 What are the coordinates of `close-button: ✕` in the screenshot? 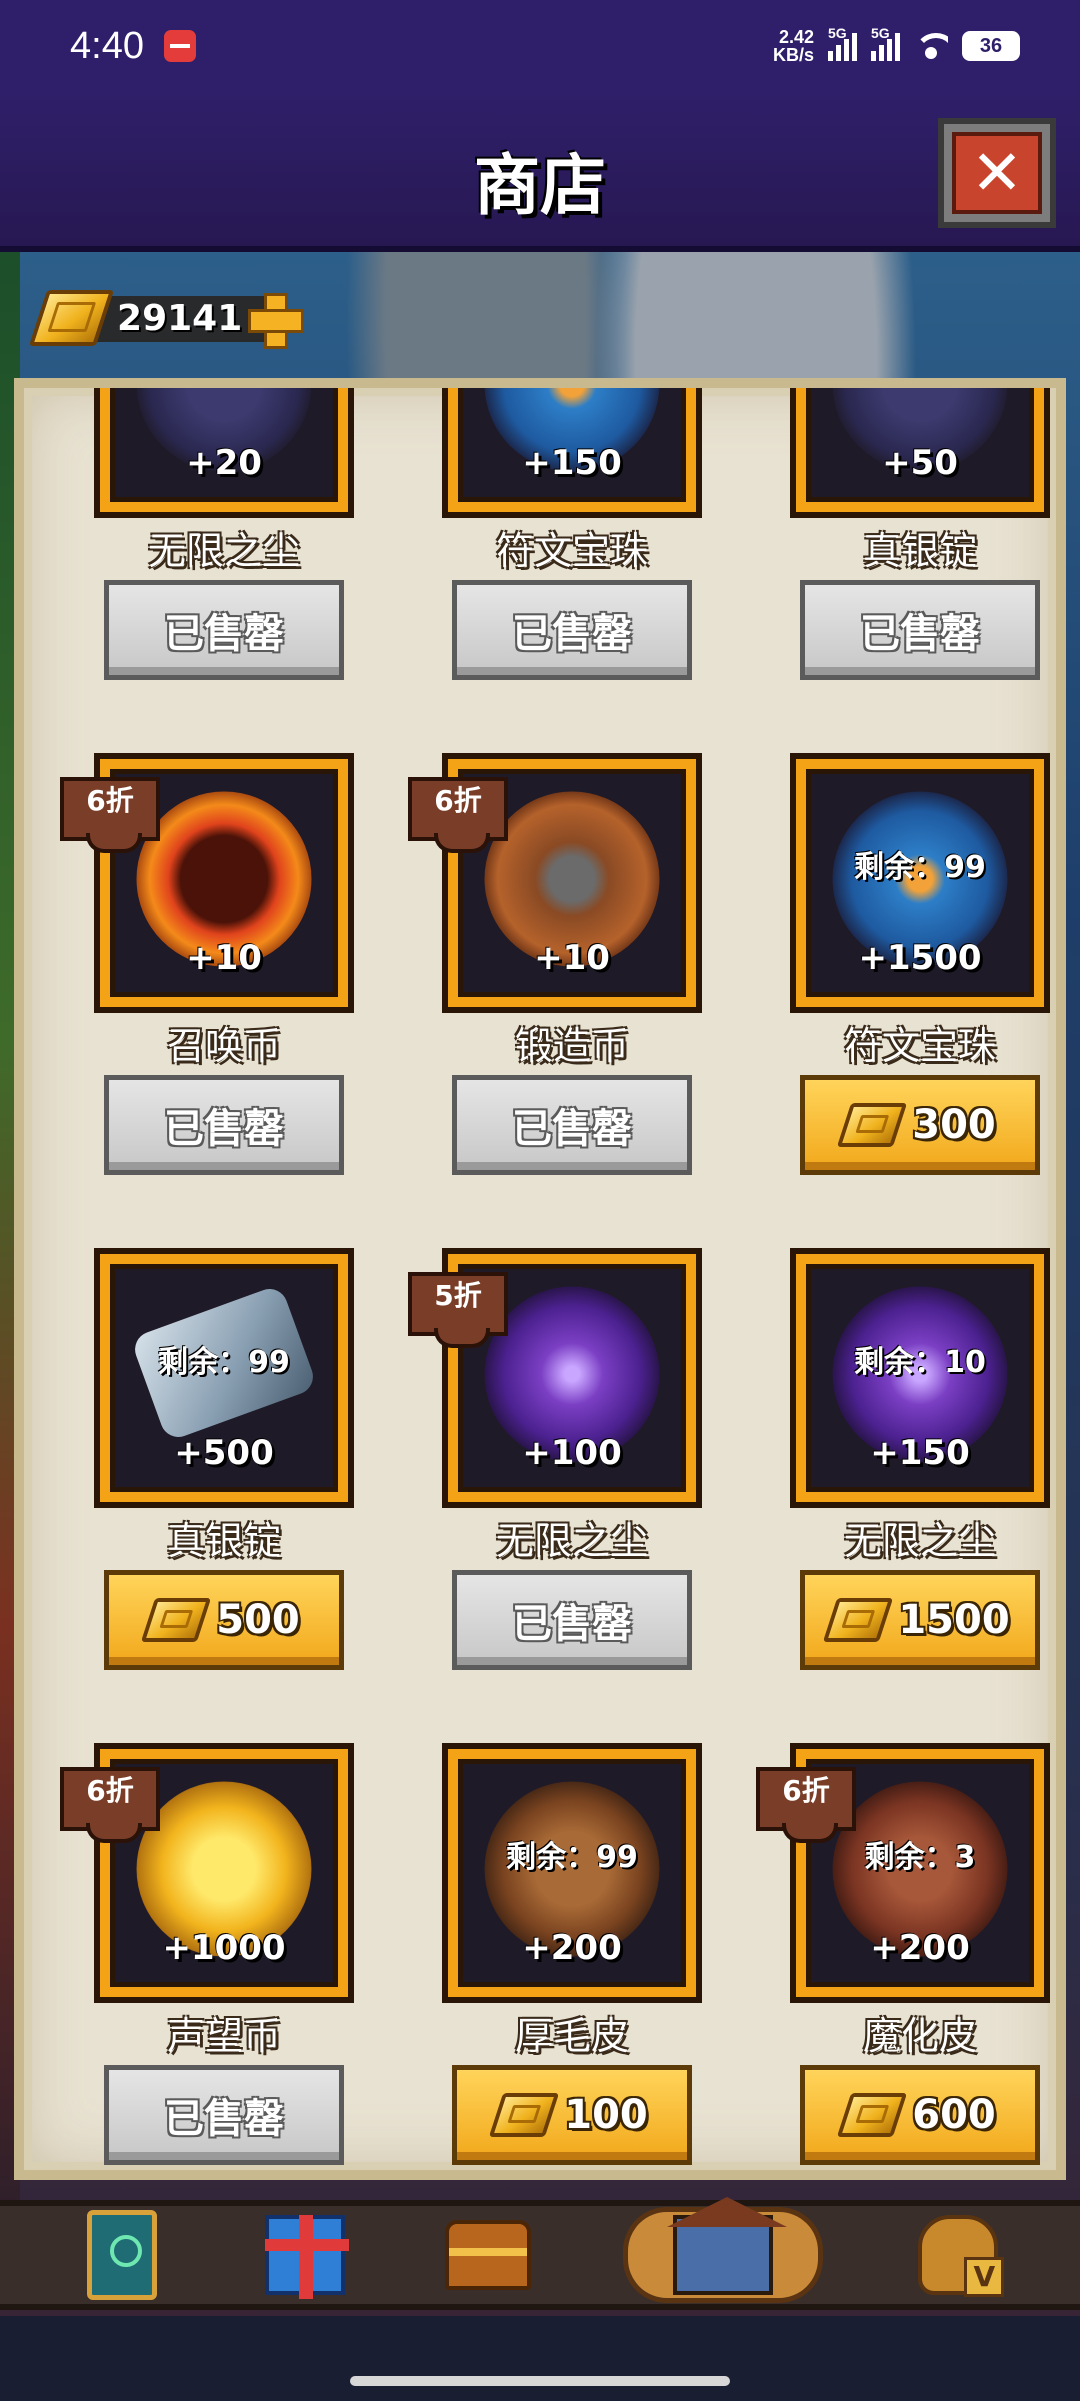 It's located at (997, 173).